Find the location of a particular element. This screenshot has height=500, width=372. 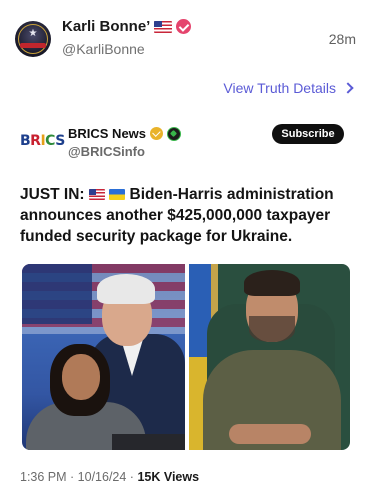

verified-badge-icon is located at coordinates (184, 26).